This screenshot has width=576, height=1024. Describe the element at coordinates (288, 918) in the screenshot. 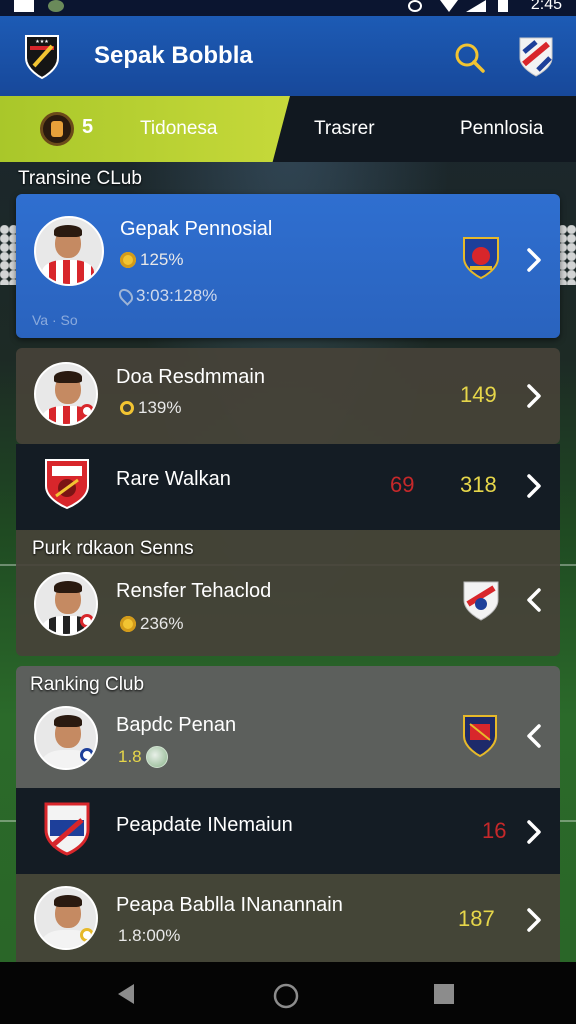

I see `player-row: Peapa Bablla INanannain 1.8:00% 187` at that location.